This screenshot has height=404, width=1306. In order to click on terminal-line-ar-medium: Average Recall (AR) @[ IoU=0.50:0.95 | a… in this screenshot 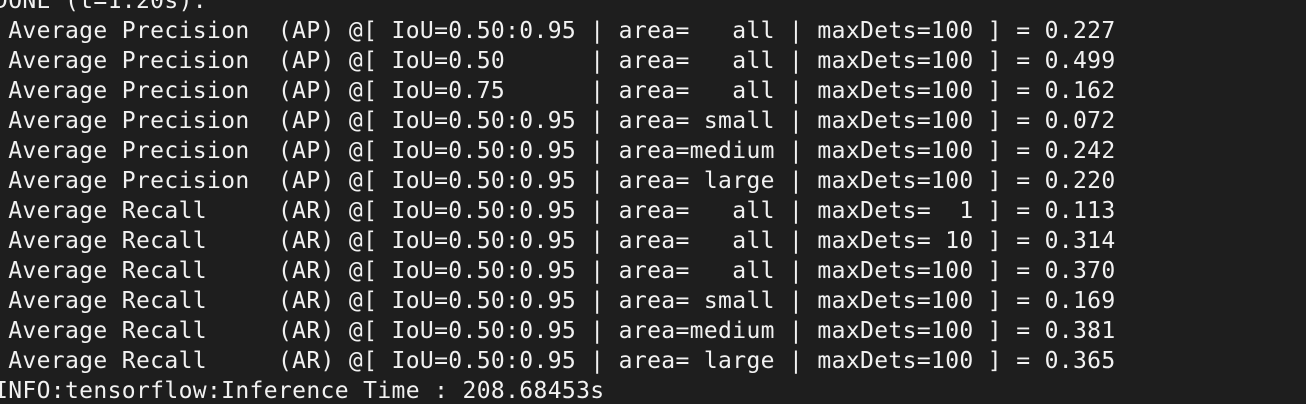, I will do `click(558, 331)`.